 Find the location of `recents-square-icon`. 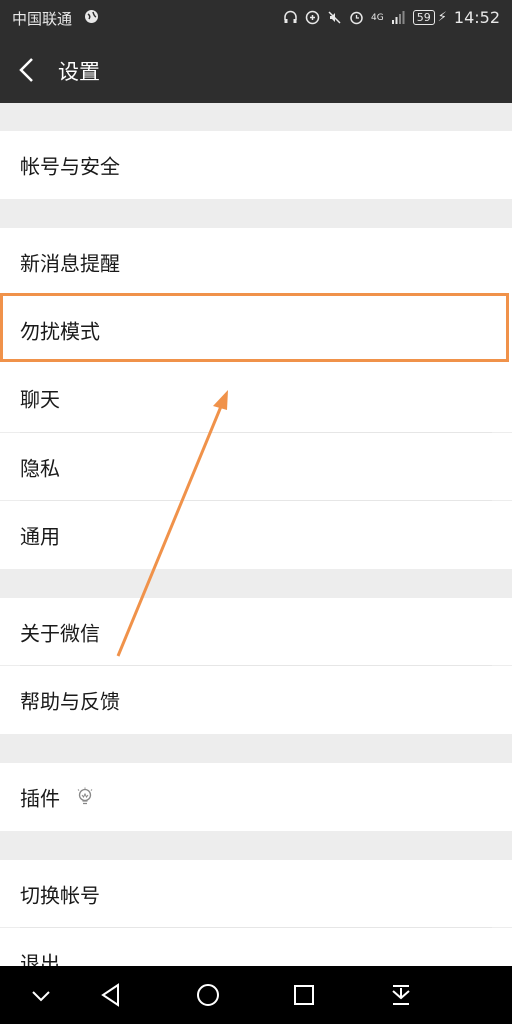

recents-square-icon is located at coordinates (304, 995).